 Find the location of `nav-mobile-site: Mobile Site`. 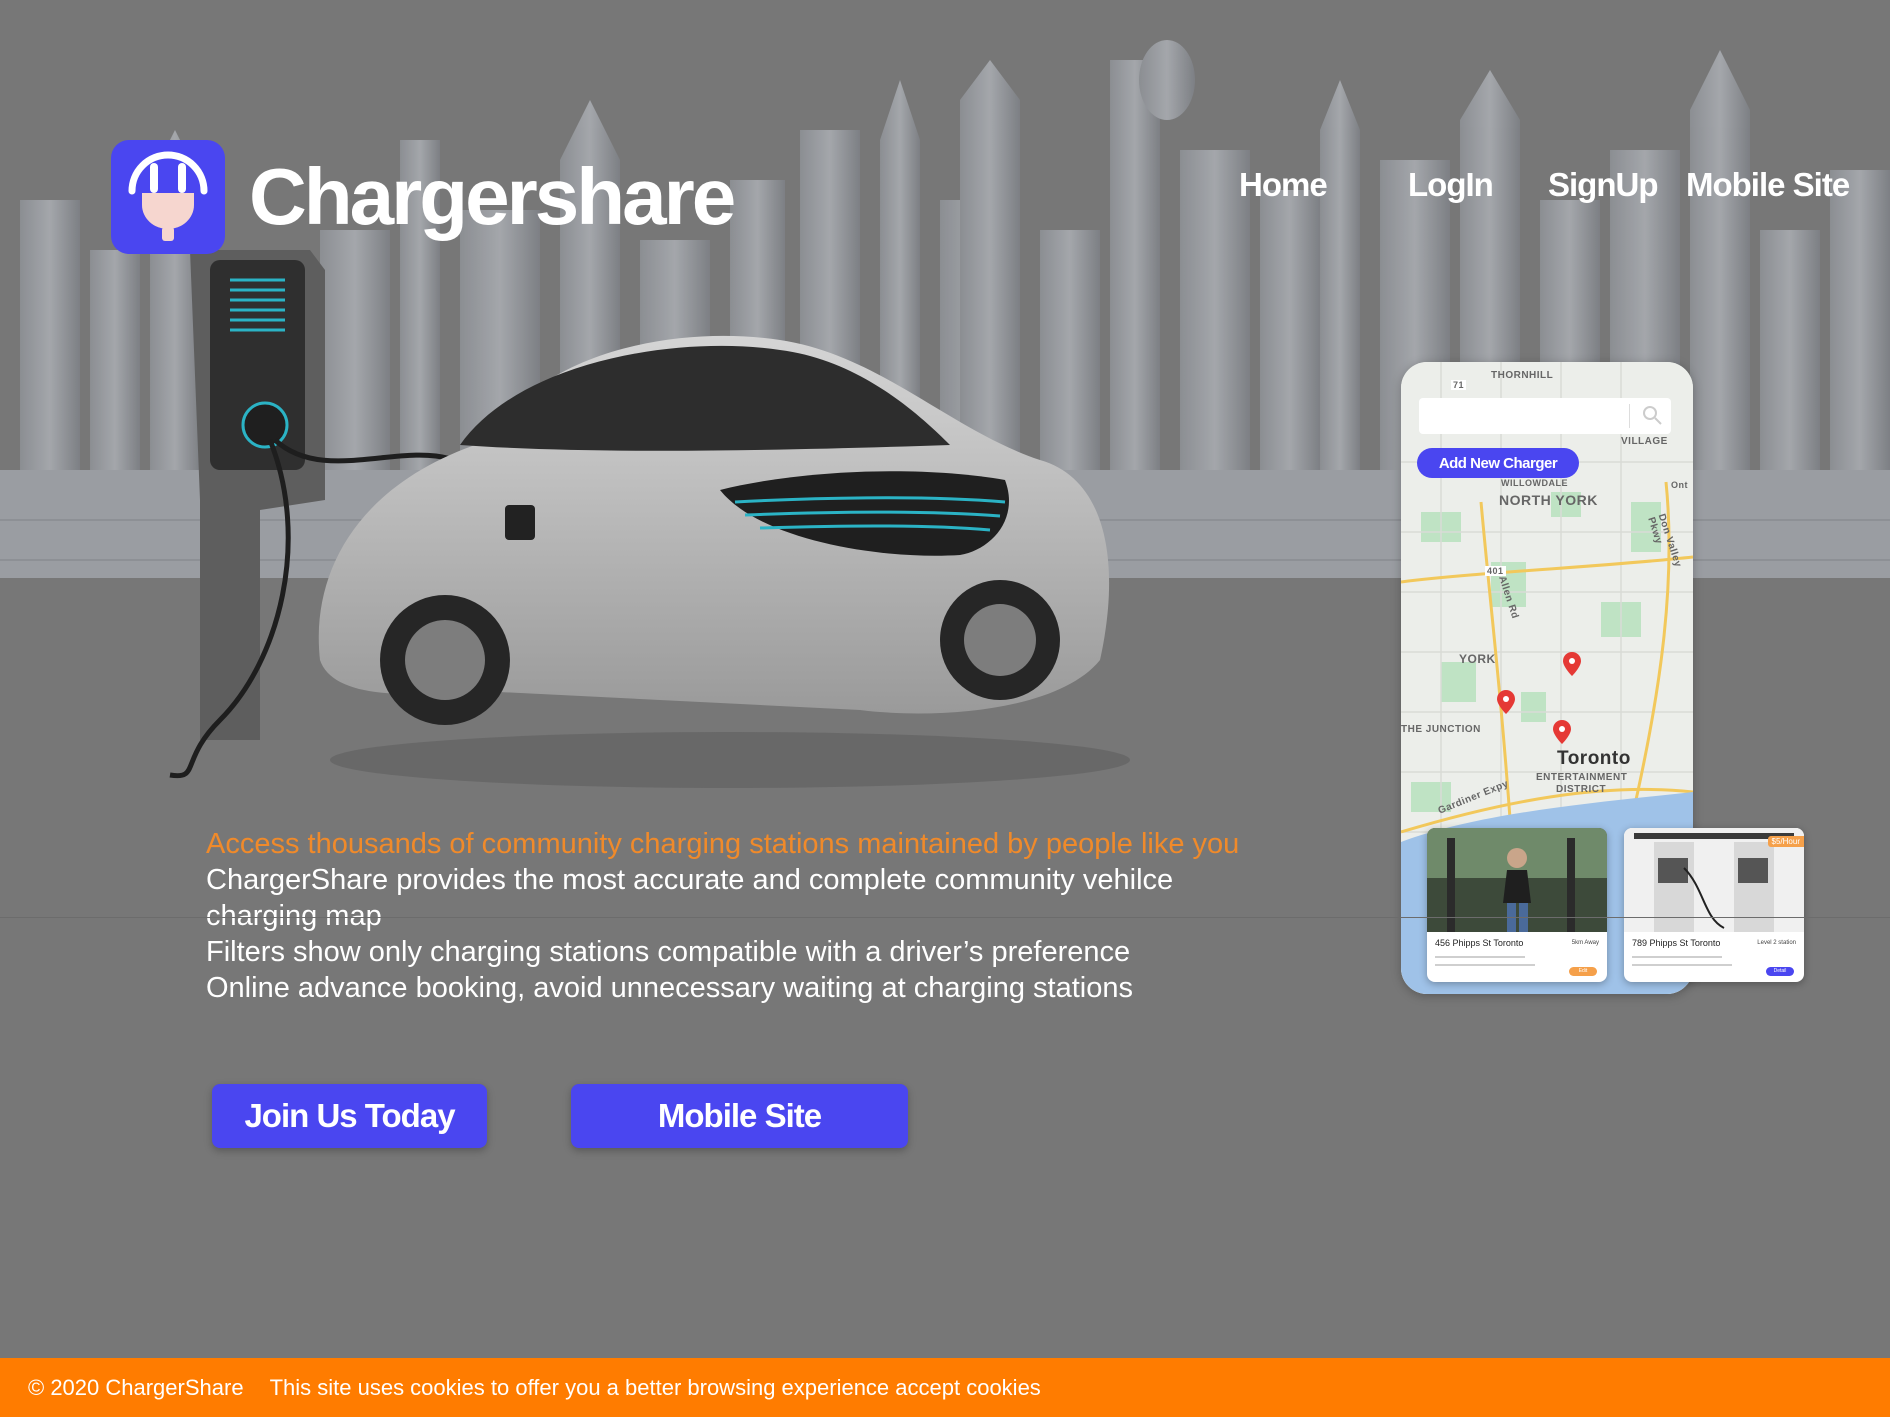

nav-mobile-site: Mobile Site is located at coordinates (1768, 185).